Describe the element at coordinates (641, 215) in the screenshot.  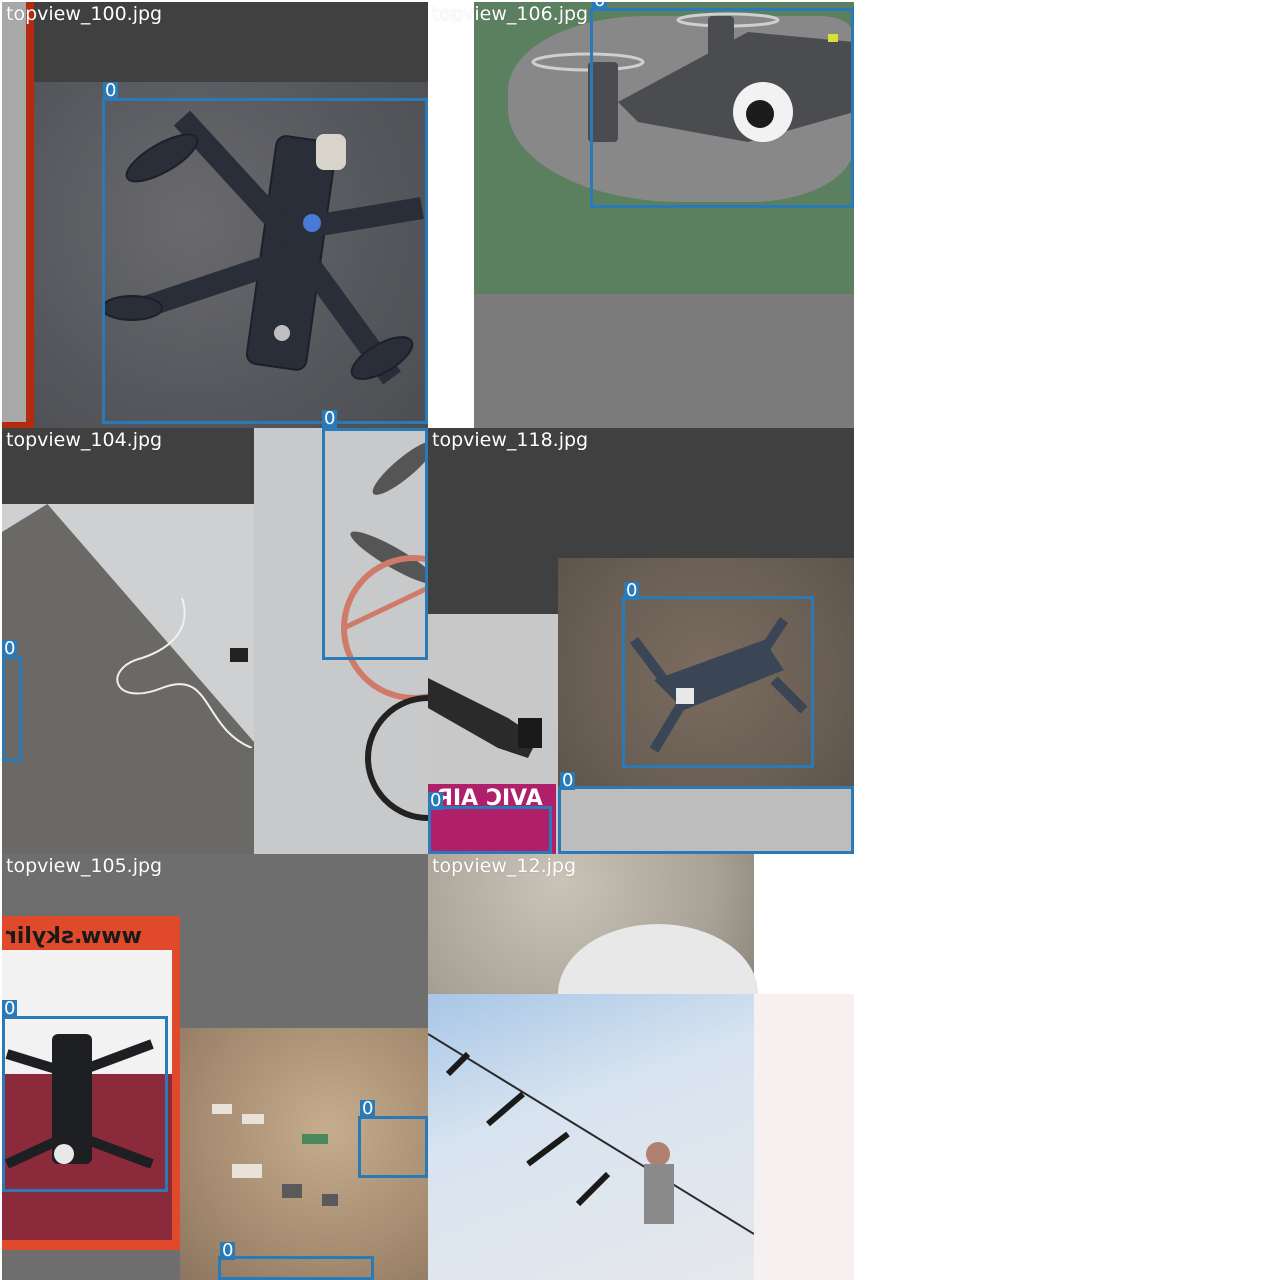
I see `tile-topview-106: 0 topview_106.jpg` at that location.